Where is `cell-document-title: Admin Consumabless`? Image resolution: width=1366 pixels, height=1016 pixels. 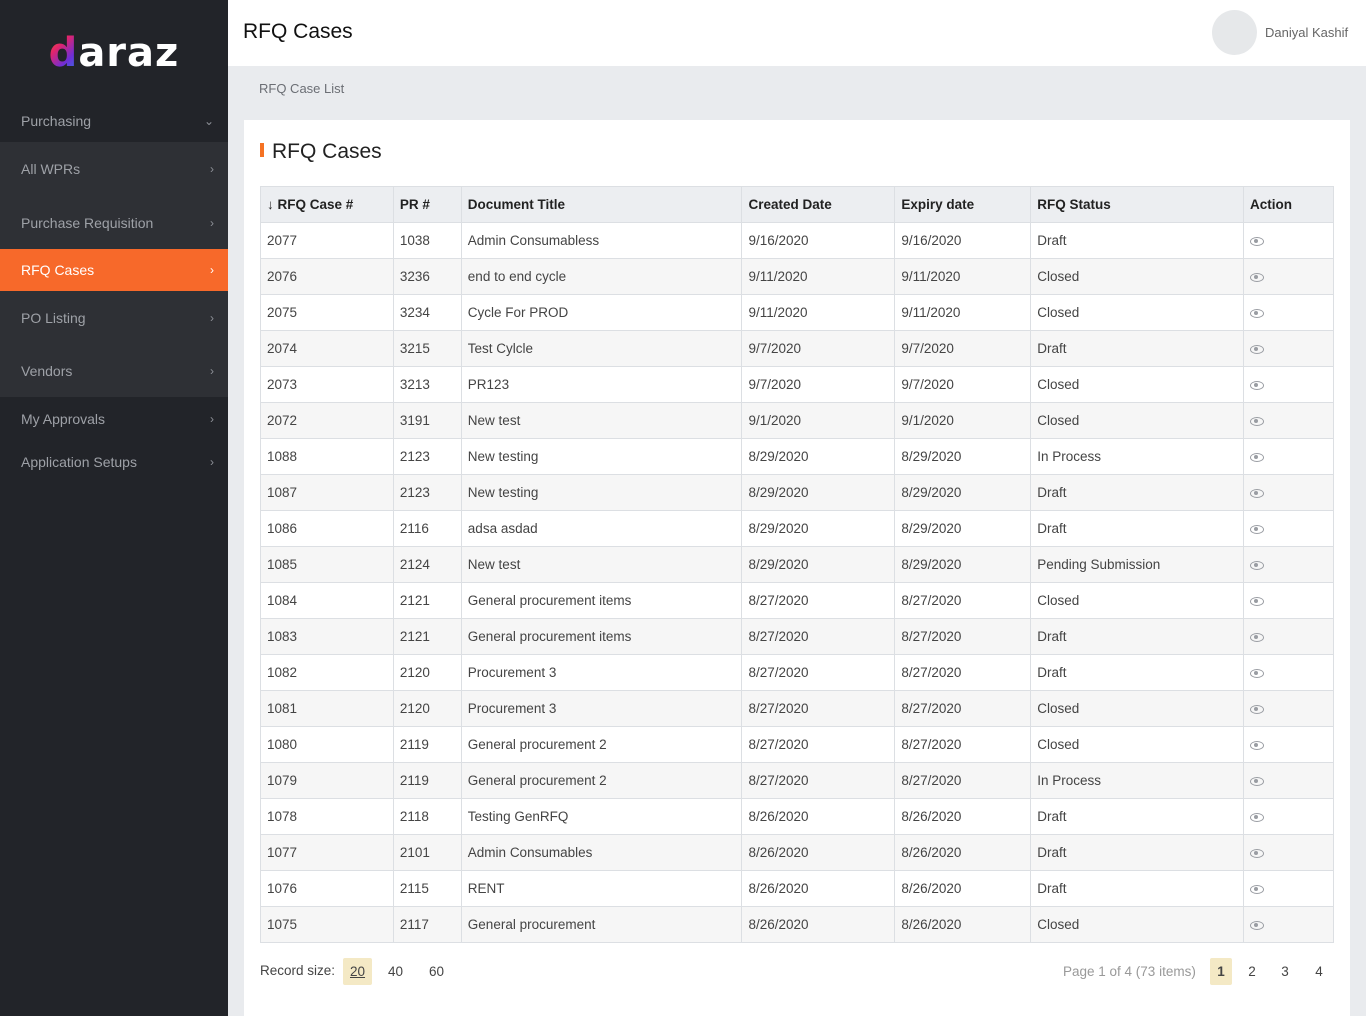
cell-document-title: Admin Consumabless is located at coordinates (601, 240).